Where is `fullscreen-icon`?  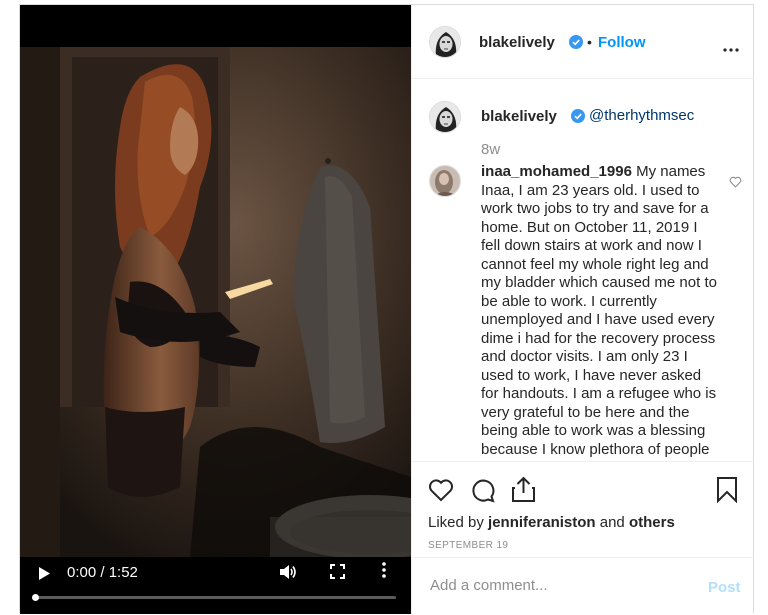
fullscreen-icon is located at coordinates (337, 574).